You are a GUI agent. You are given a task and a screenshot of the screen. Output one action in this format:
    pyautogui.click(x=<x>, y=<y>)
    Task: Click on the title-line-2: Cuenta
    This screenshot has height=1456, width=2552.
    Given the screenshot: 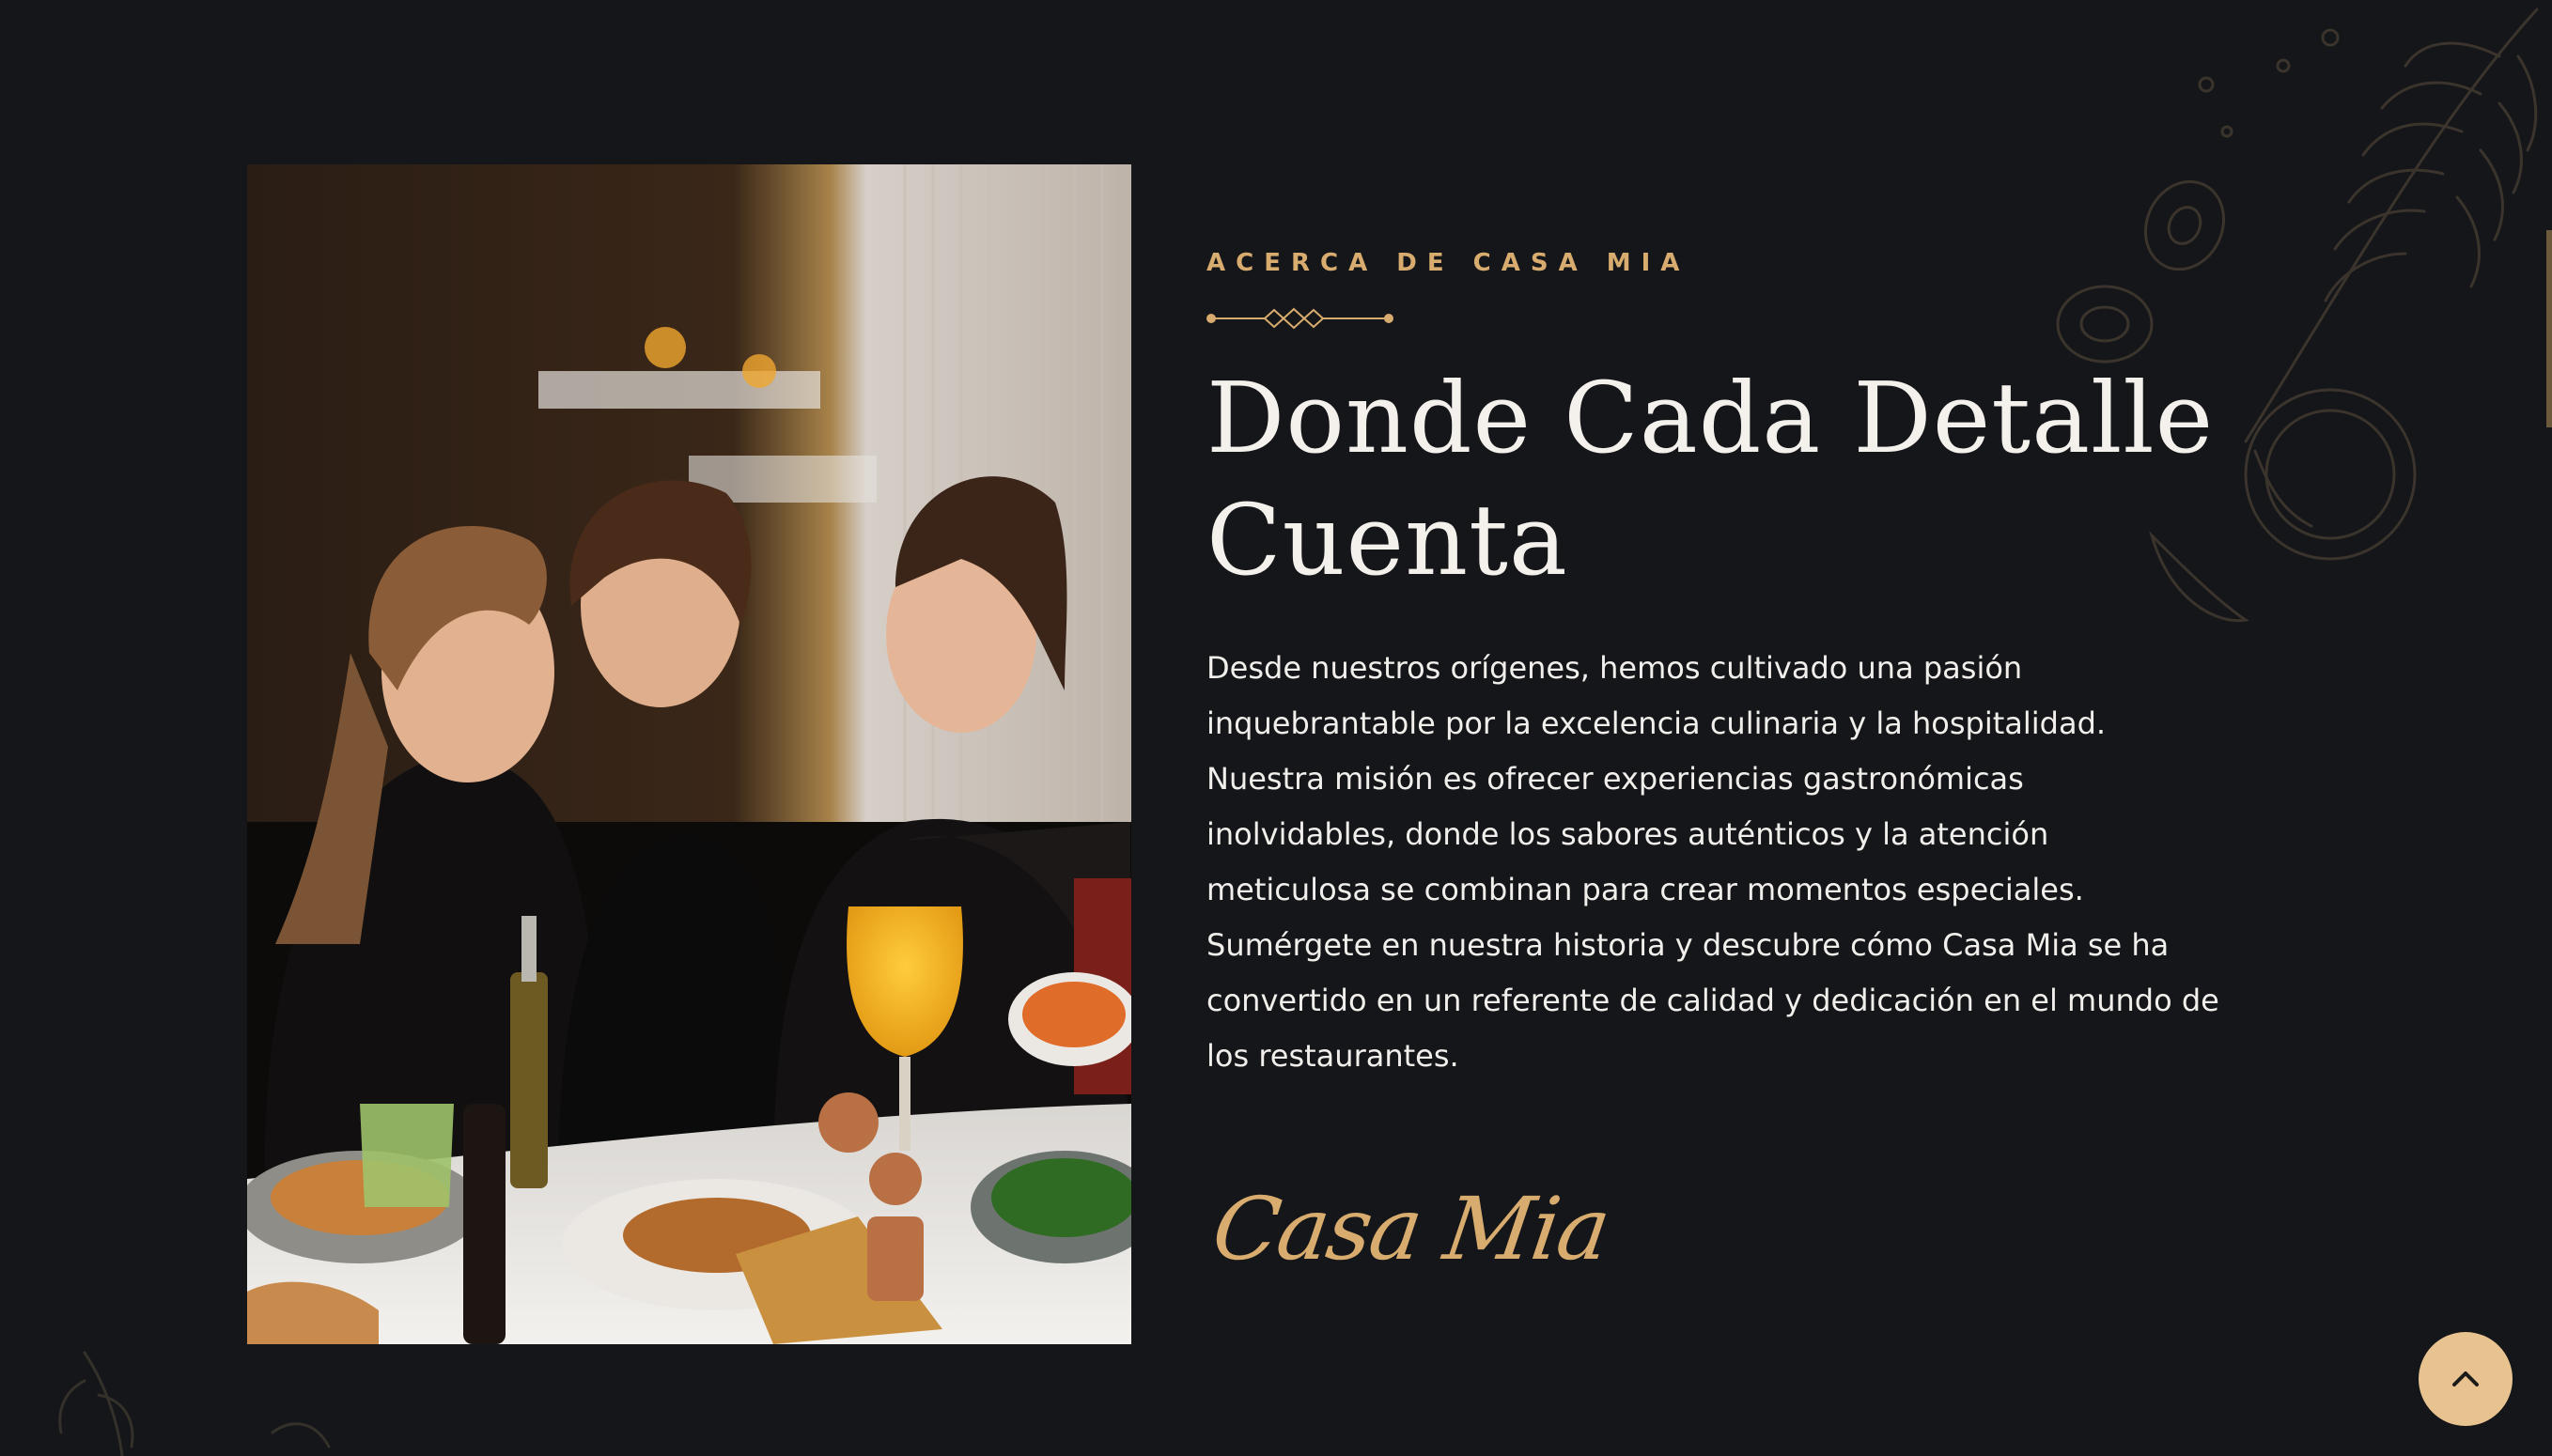 What is the action you would take?
    pyautogui.click(x=1387, y=540)
    